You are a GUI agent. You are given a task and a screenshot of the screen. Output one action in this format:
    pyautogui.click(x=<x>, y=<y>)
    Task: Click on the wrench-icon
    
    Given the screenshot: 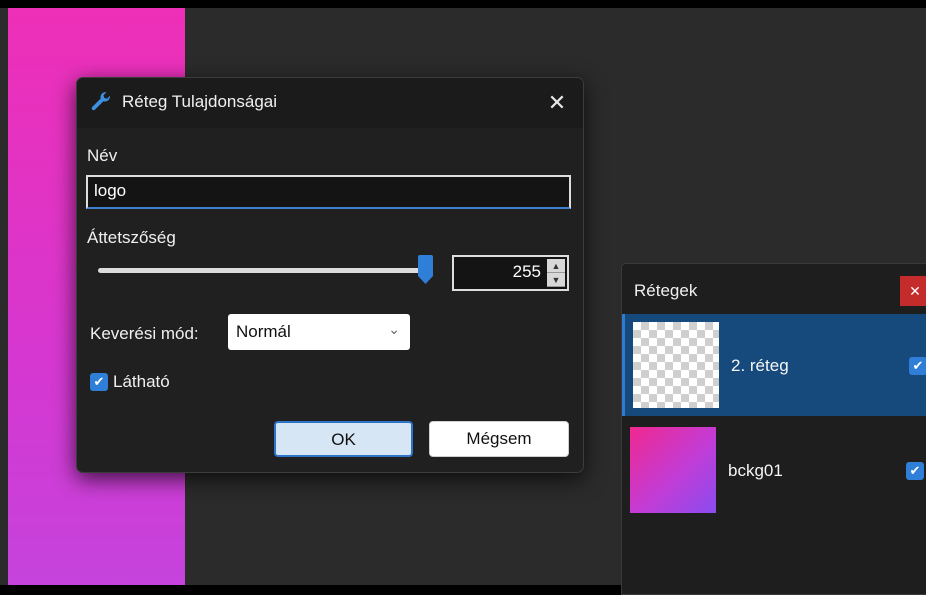 What is the action you would take?
    pyautogui.click(x=101, y=103)
    